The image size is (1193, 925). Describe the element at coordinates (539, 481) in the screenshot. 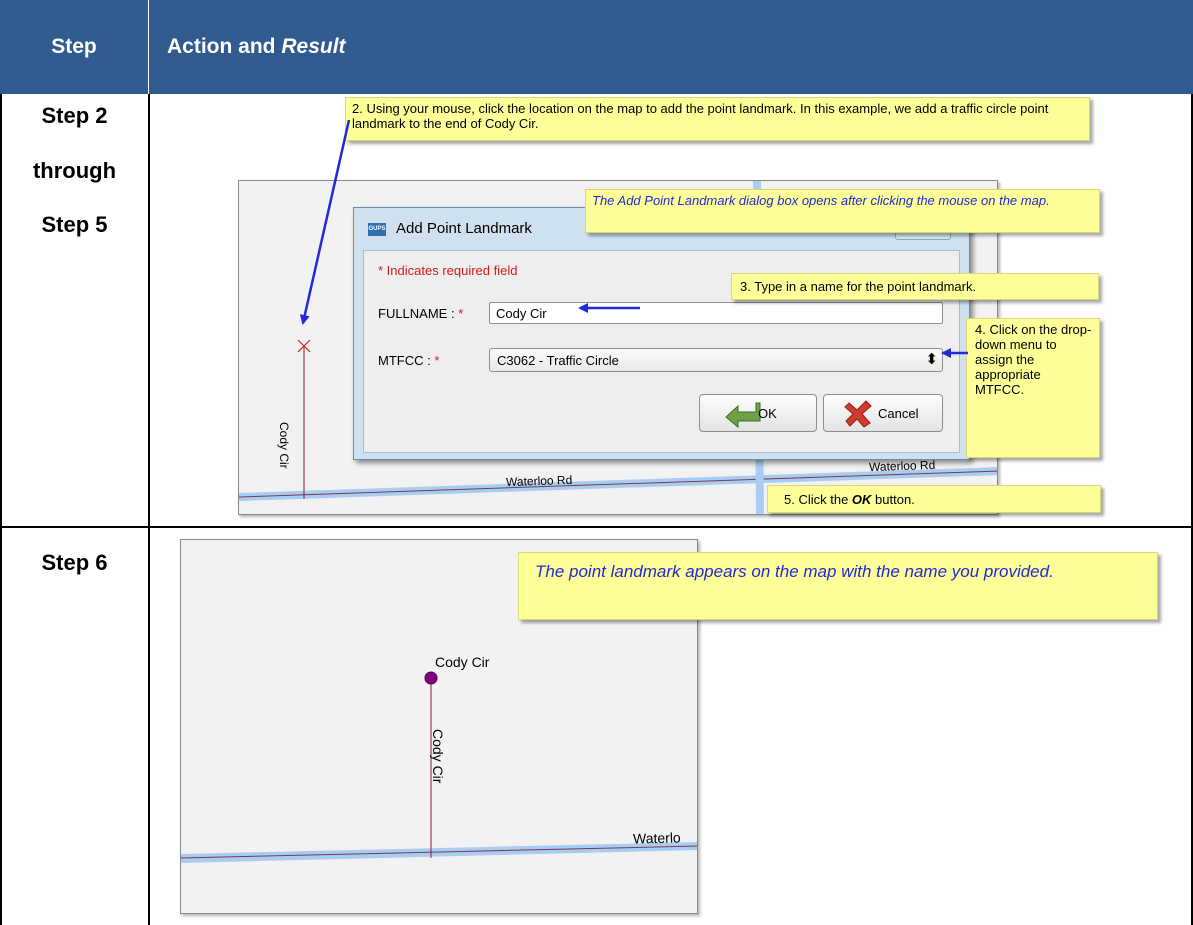

I see `street-label-waterloo-left: Waterloo Rd` at that location.